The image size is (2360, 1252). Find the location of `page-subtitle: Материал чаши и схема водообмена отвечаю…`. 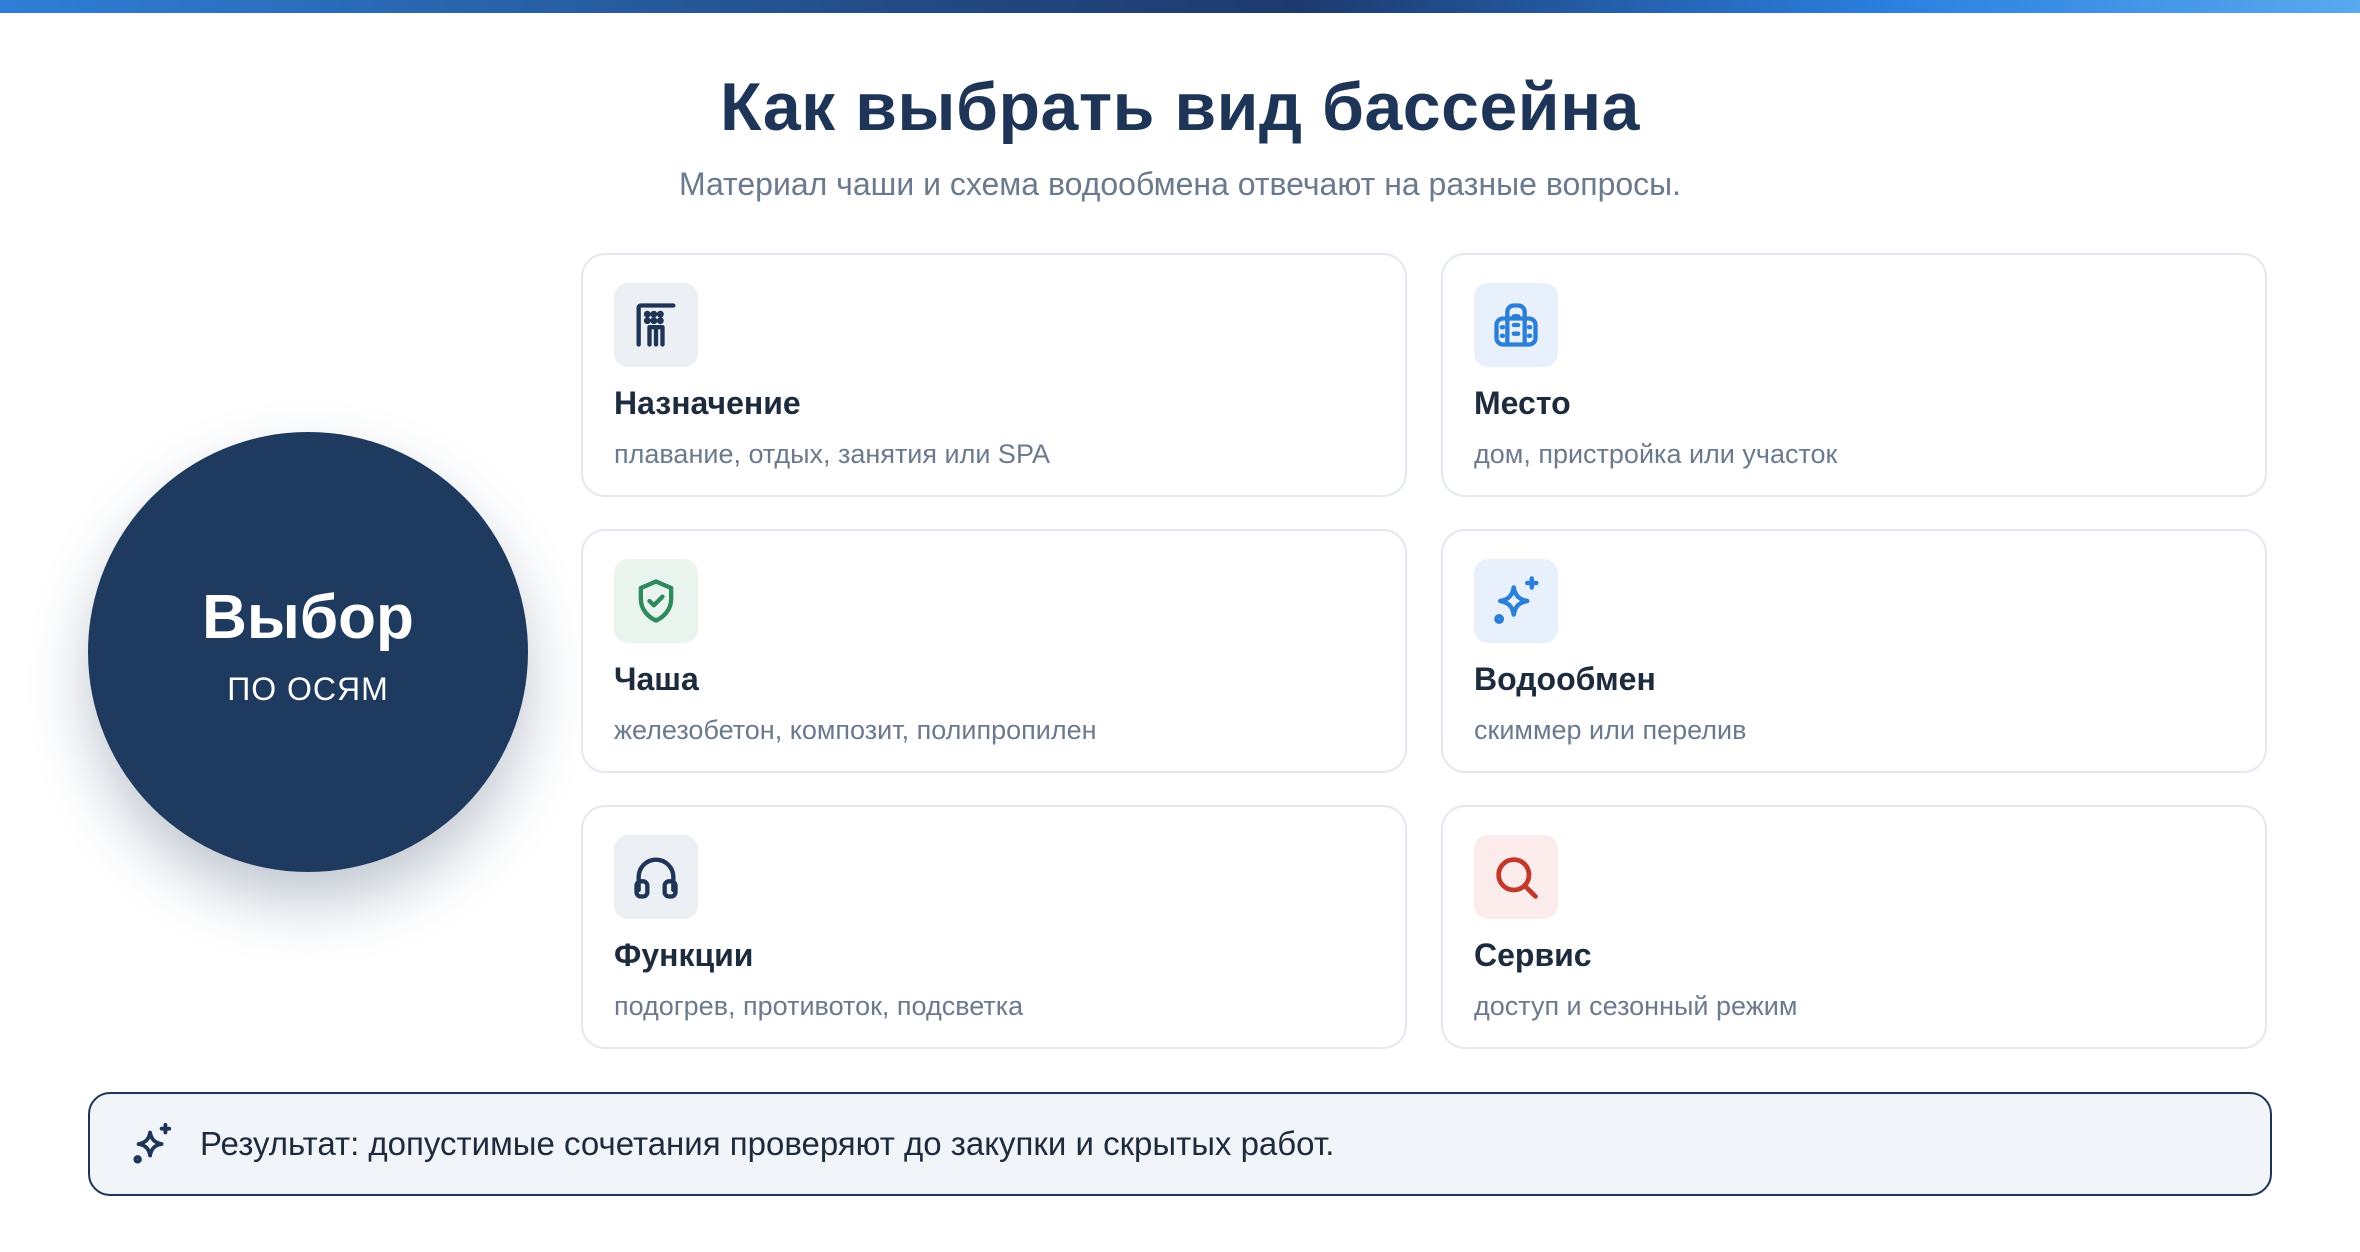

page-subtitle: Материал чаши и схема водообмена отвечаю… is located at coordinates (1180, 184).